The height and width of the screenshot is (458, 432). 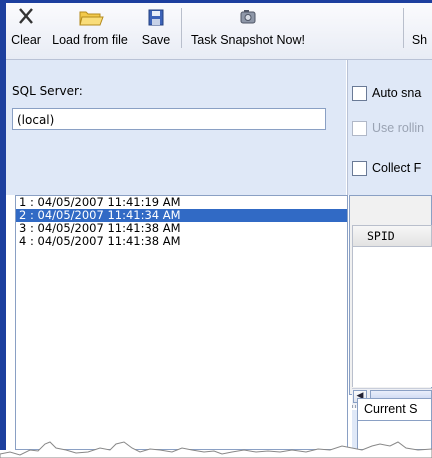 What do you see at coordinates (156, 17) in the screenshot?
I see `floppy-disk-icon` at bounding box center [156, 17].